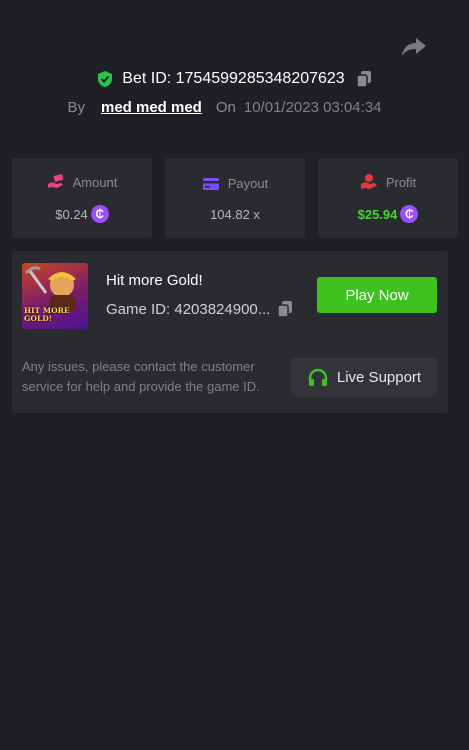 Image resolution: width=469 pixels, height=750 pixels. Describe the element at coordinates (414, 47) in the screenshot. I see `share-icon` at that location.